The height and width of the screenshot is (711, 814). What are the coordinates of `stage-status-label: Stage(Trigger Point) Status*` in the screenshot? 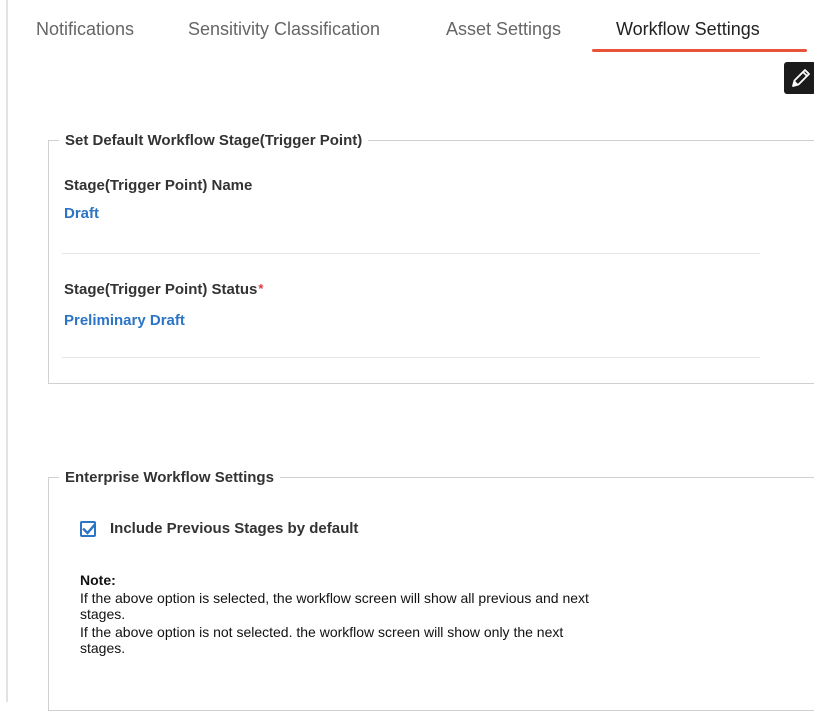 It's located at (164, 289).